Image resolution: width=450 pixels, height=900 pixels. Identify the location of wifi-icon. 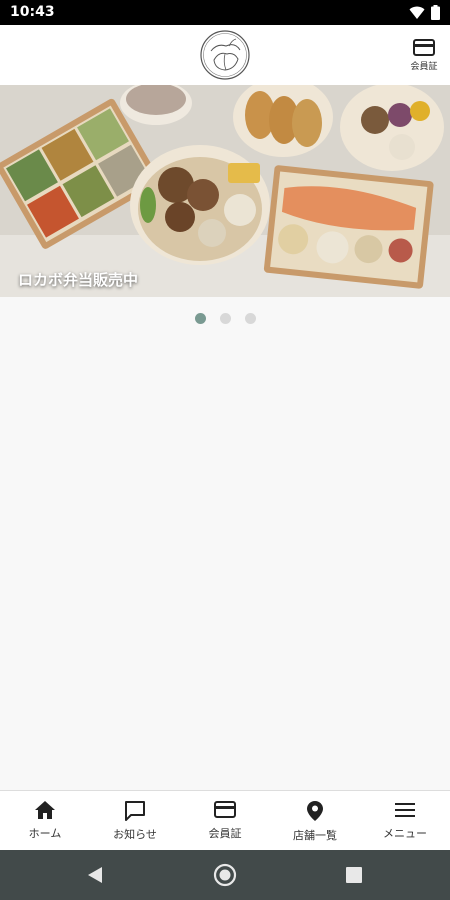
(417, 12).